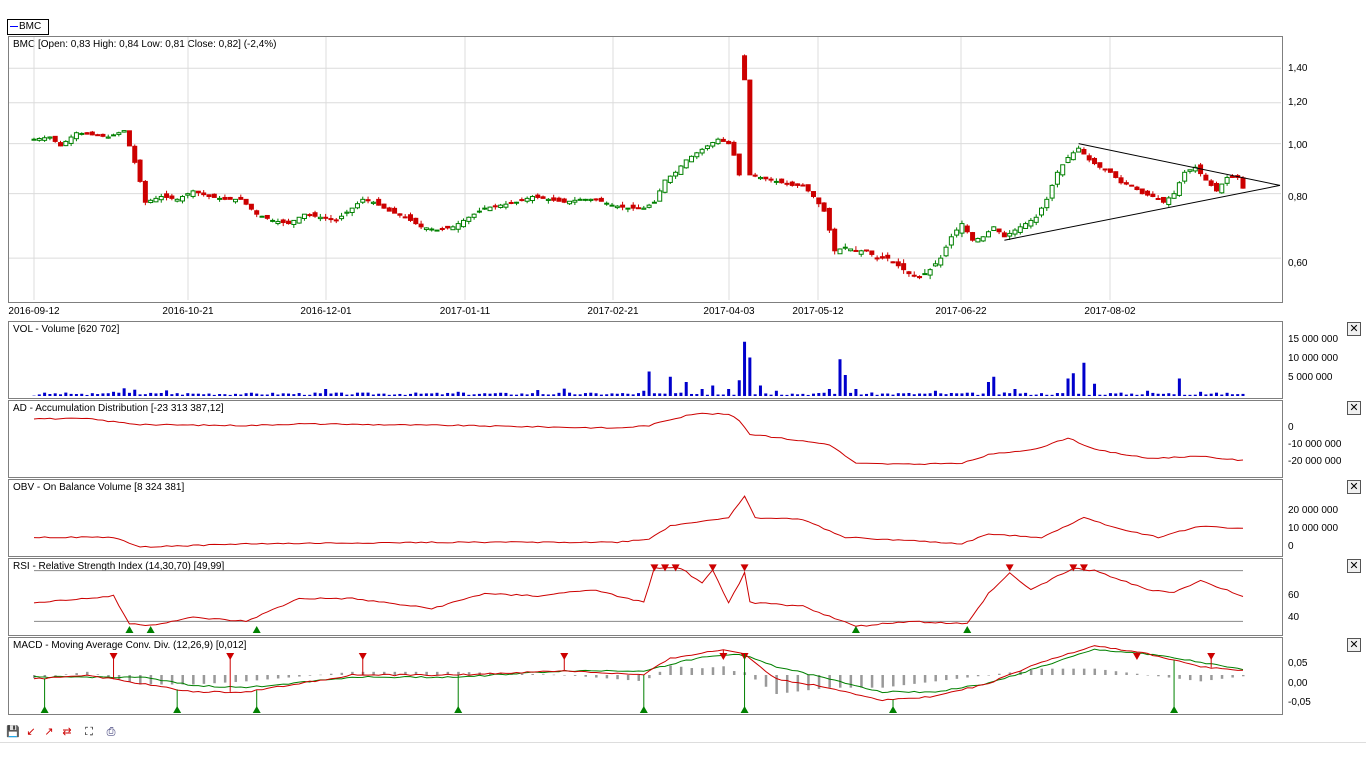 This screenshot has height=768, width=1366. I want to click on zoom-reset-icon: ⇄, so click(67, 732).